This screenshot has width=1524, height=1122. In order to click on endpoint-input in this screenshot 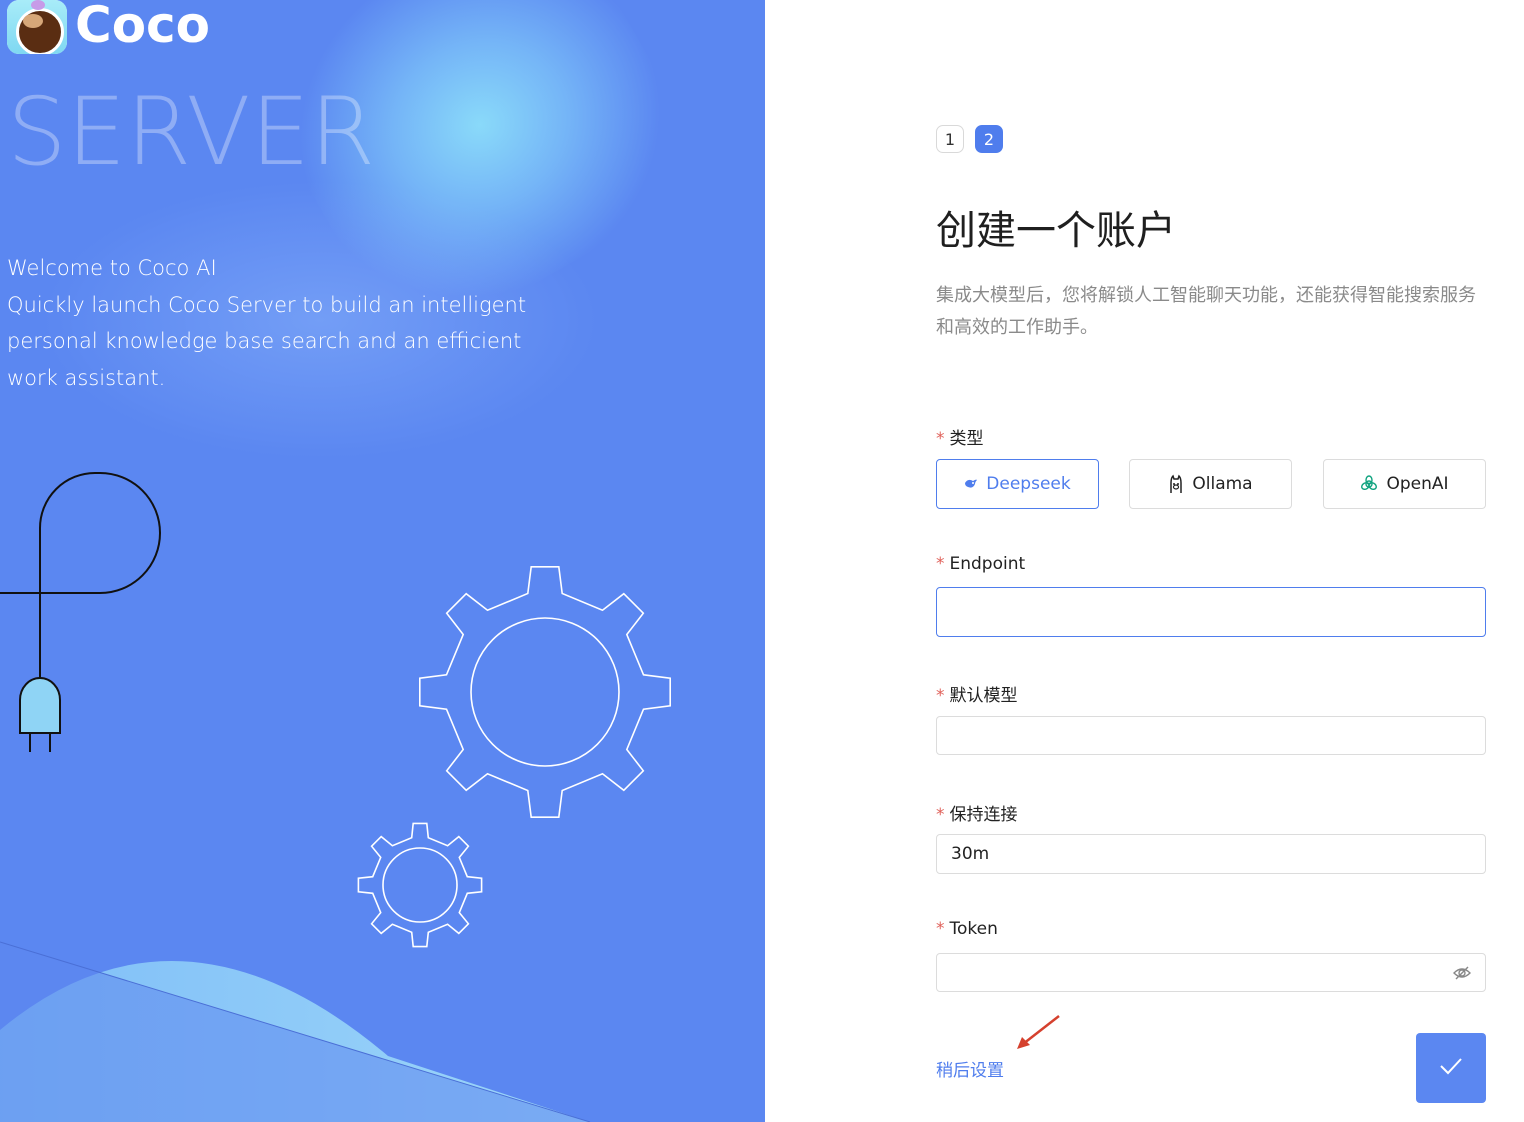, I will do `click(1211, 612)`.